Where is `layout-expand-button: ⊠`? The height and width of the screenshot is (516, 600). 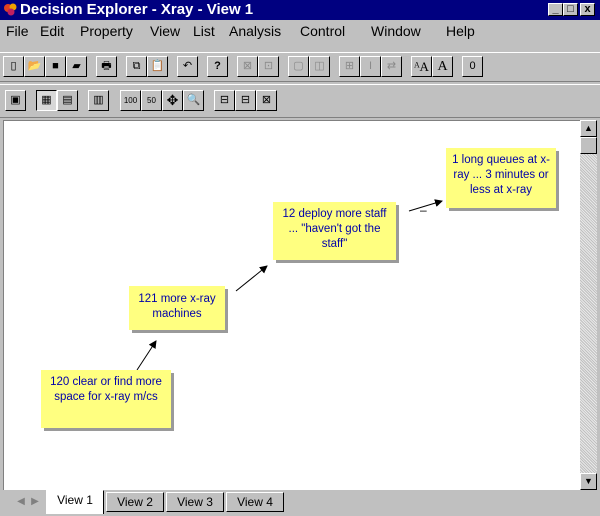 layout-expand-button: ⊠ is located at coordinates (266, 100).